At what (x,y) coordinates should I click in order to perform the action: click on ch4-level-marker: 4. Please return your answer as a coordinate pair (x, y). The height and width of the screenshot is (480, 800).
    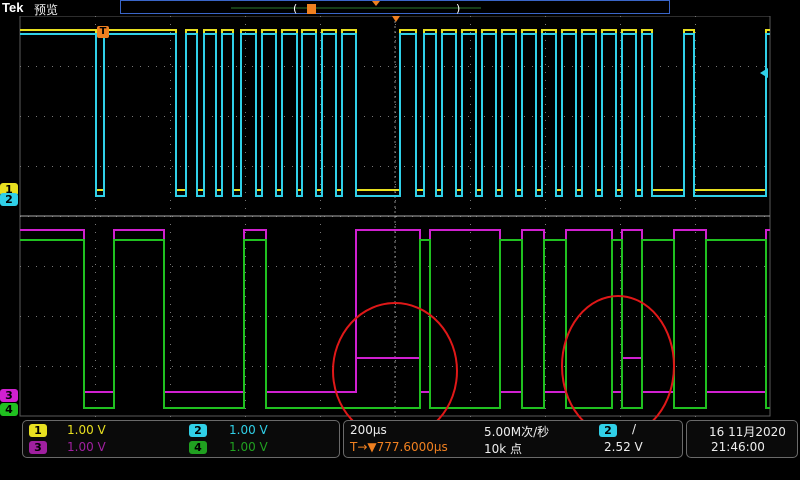
    Looking at the image, I should click on (9, 409).